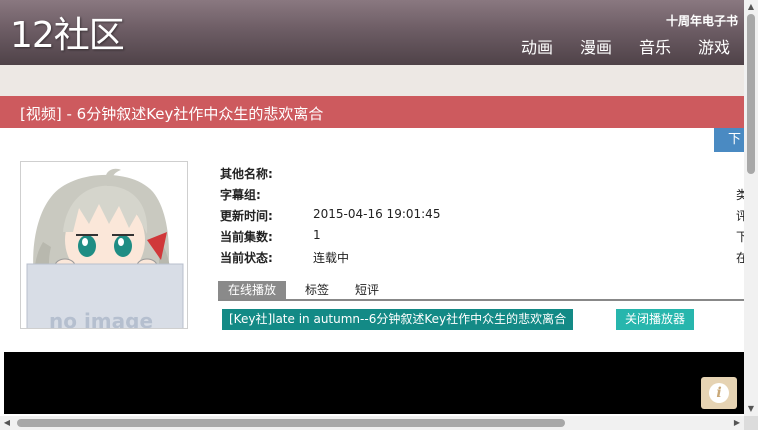 This screenshot has width=758, height=430. Describe the element at coordinates (246, 258) in the screenshot. I see `info-key: 当前状态:` at that location.